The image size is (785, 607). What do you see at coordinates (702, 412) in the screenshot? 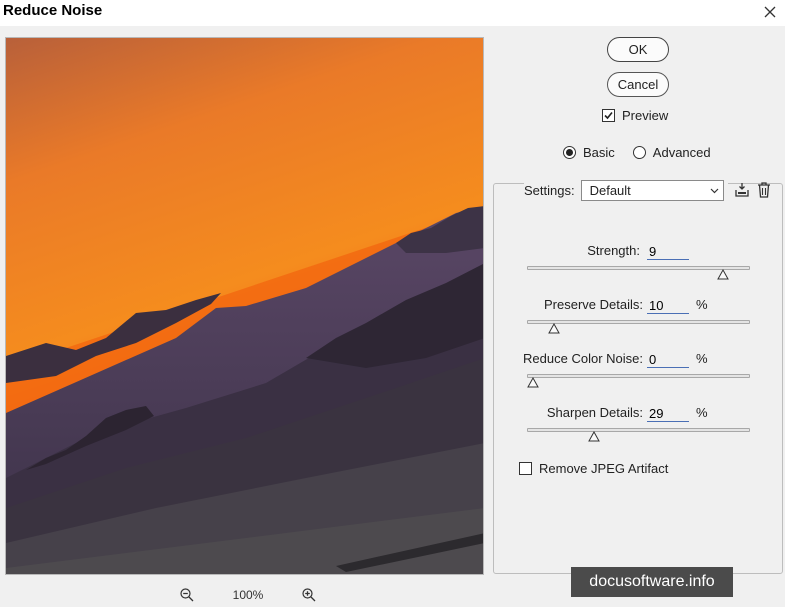
I see `sharpen-details-unit: %` at bounding box center [702, 412].